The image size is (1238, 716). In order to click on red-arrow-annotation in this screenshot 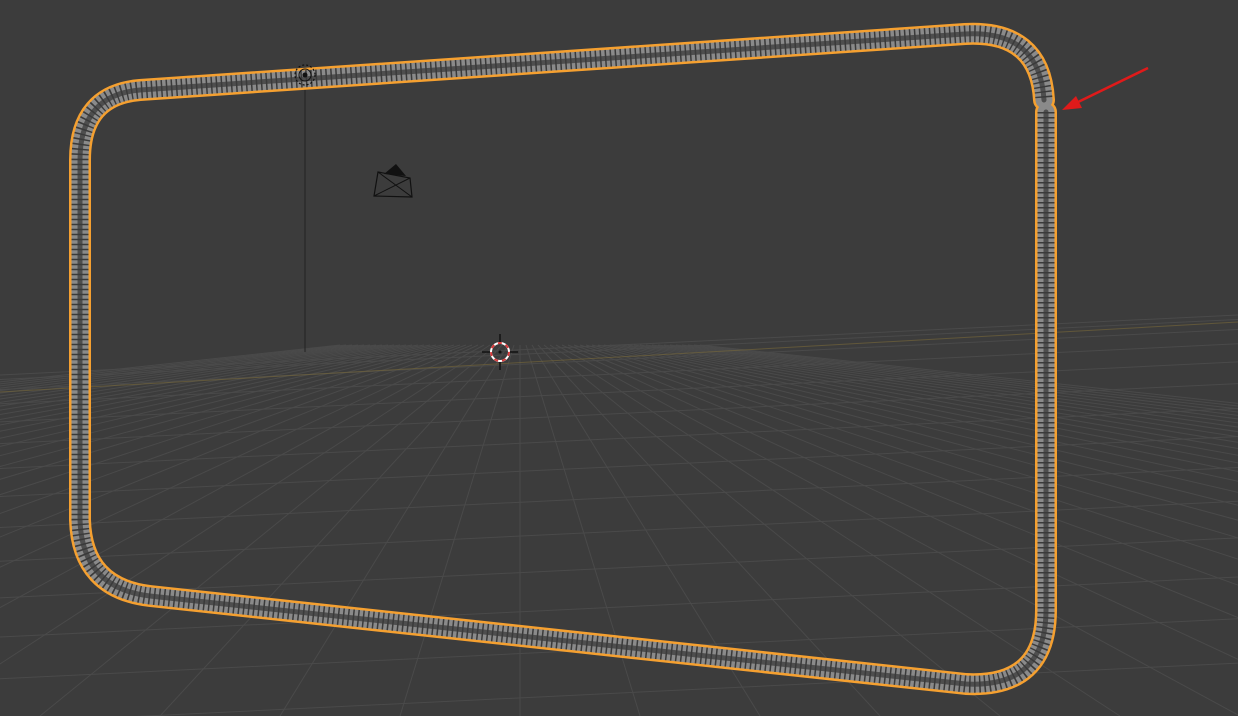, I will do `click(1105, 88)`.